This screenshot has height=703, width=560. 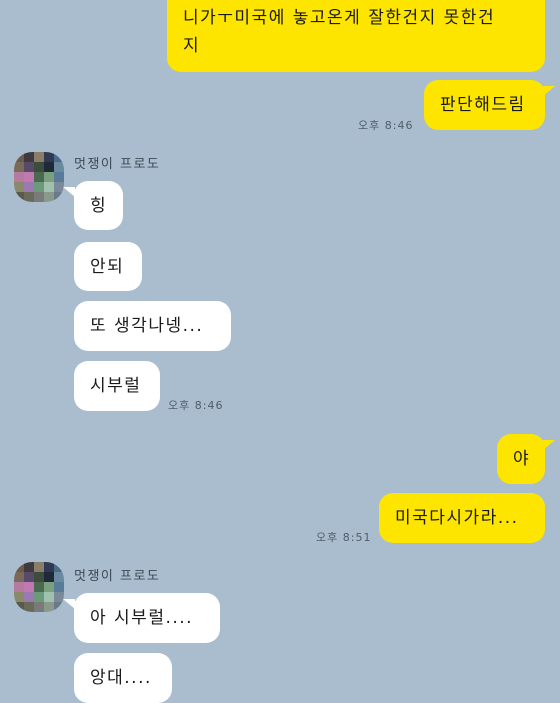 What do you see at coordinates (192, 46) in the screenshot?
I see `message-text: 지` at bounding box center [192, 46].